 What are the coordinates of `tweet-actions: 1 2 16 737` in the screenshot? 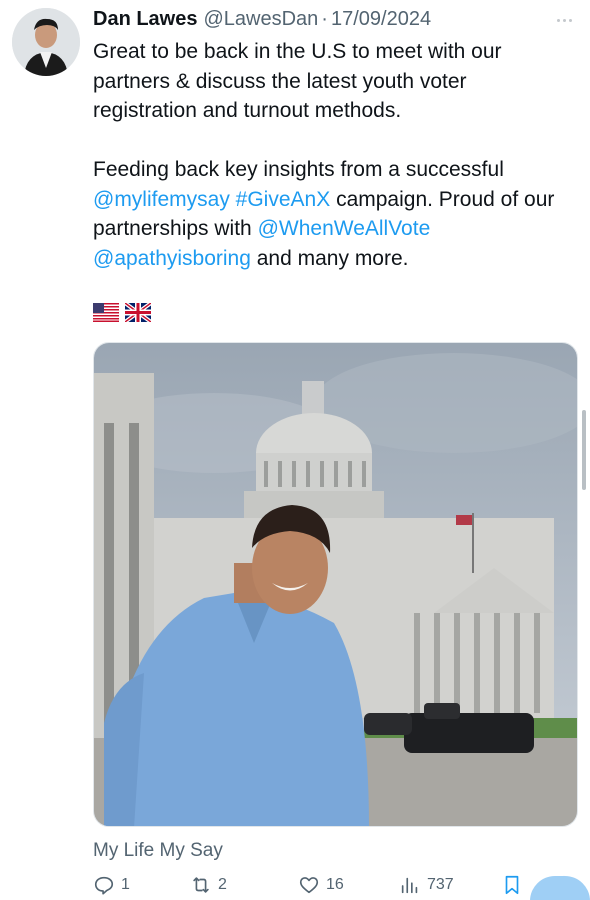 It's located at (338, 887).